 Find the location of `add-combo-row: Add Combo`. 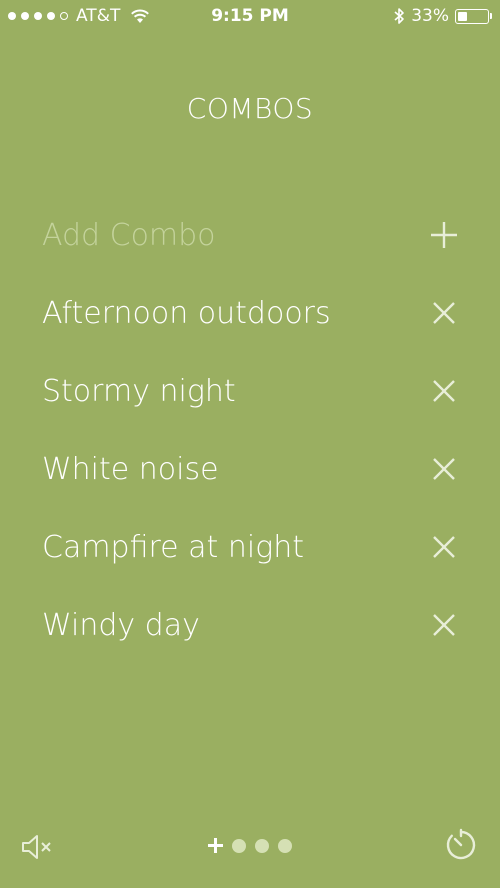

add-combo-row: Add Combo is located at coordinates (250, 235).